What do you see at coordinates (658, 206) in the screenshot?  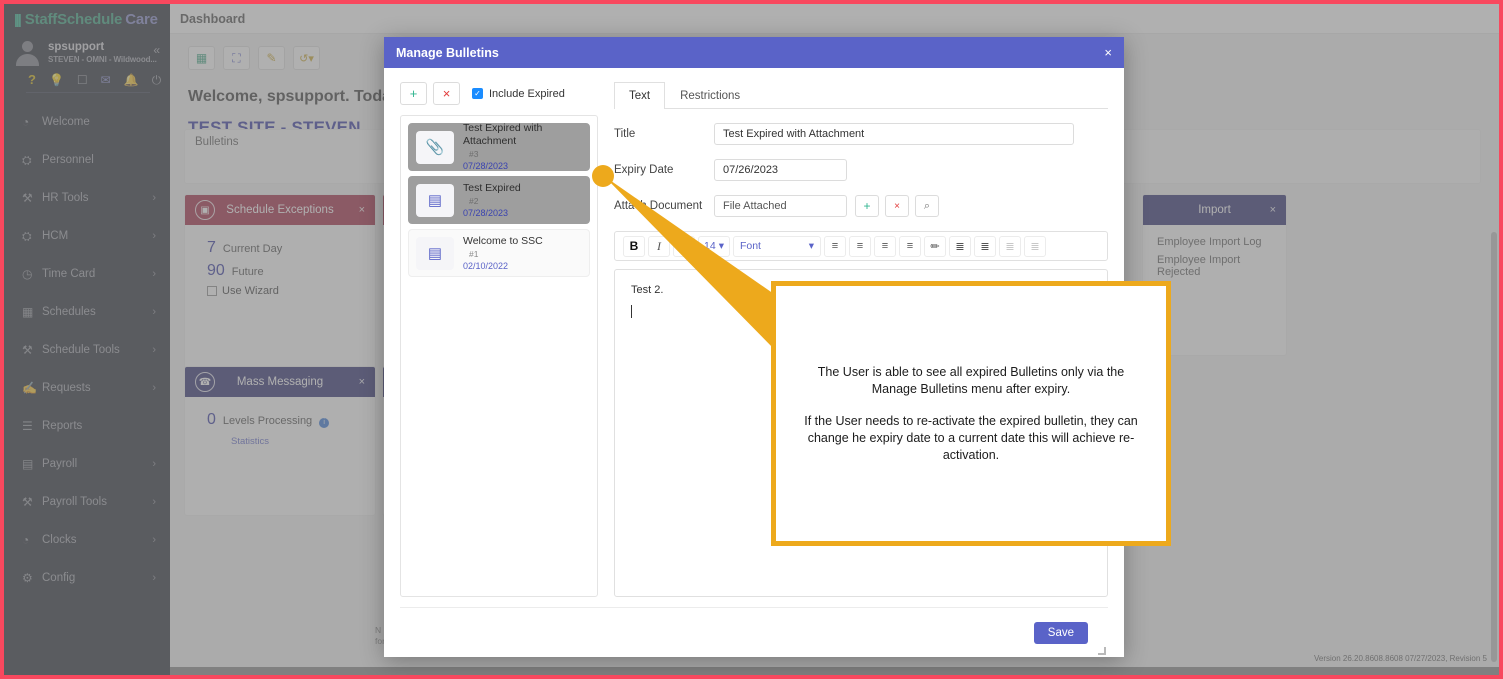 I see `attach-document-label: Attach Document` at bounding box center [658, 206].